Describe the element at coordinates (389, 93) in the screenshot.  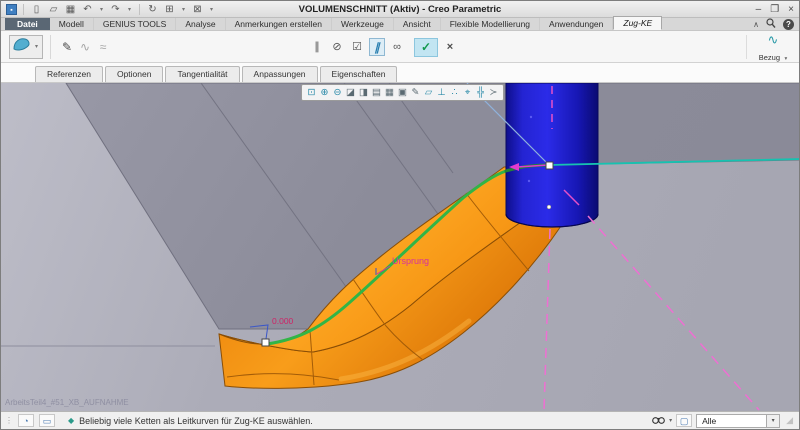
I see `view-manager-icon: ▦` at that location.